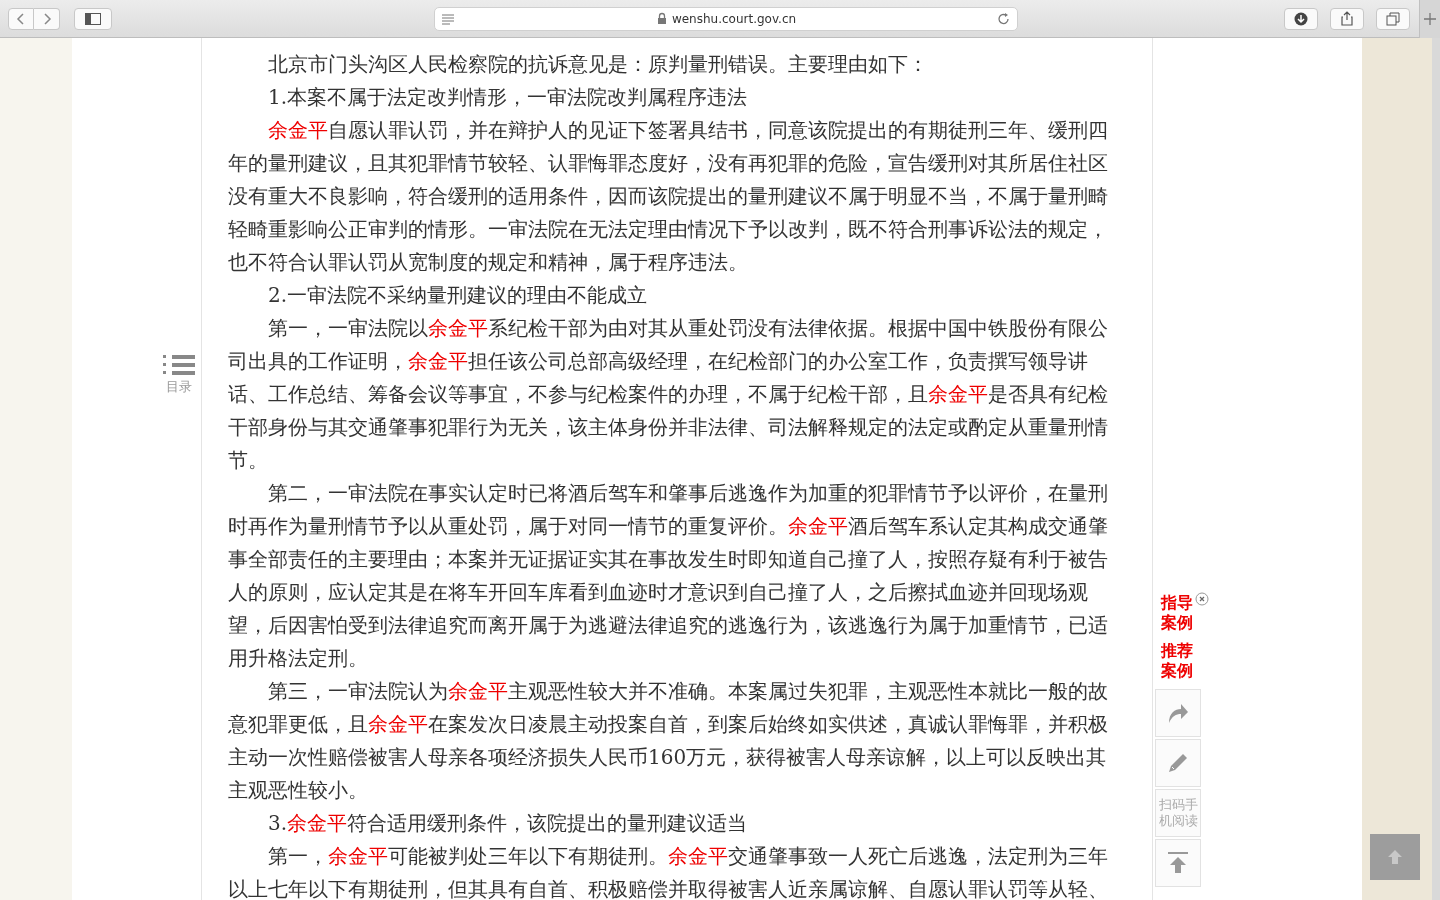 This screenshot has width=1440, height=900. Describe the element at coordinates (661, 18) in the screenshot. I see `lock-icon` at that location.